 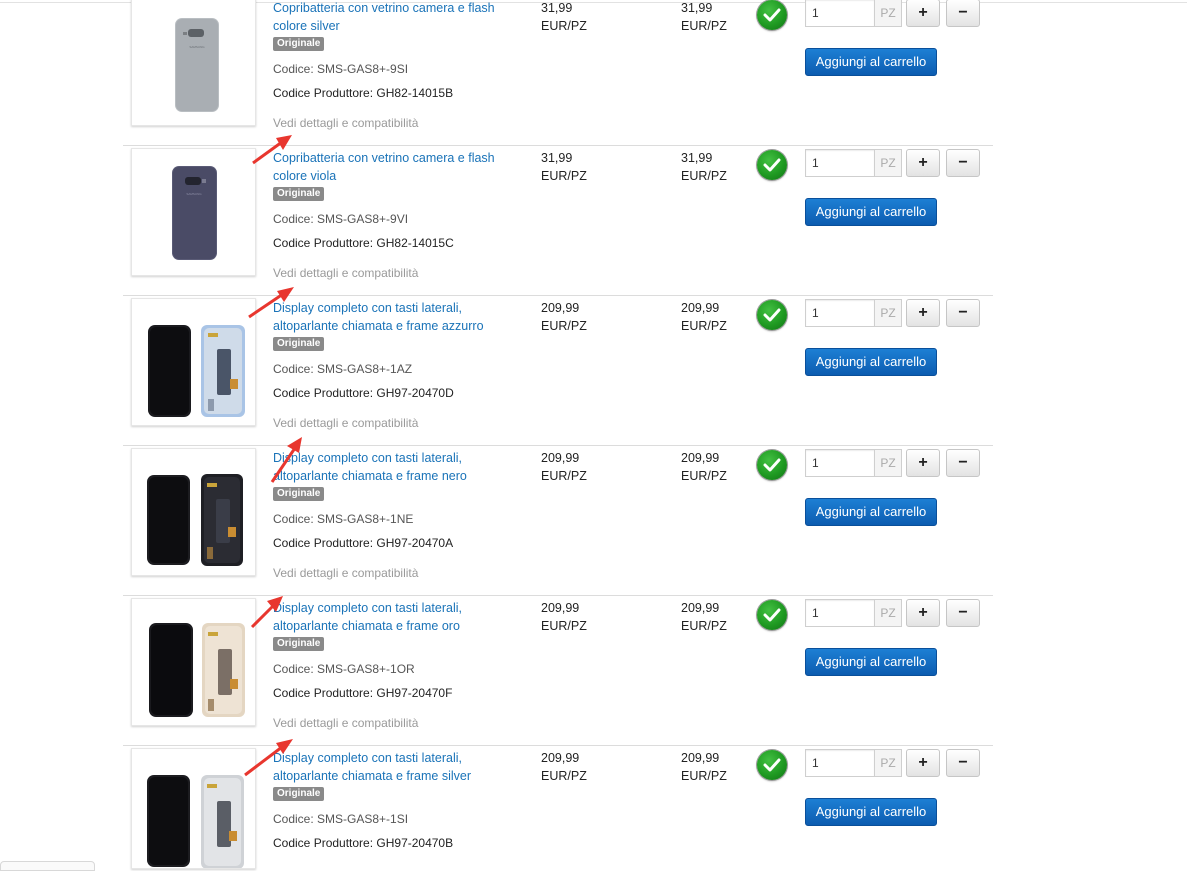 What do you see at coordinates (363, 693) in the screenshot?
I see `producer-code: Codice Produttore: GH97-20470F` at bounding box center [363, 693].